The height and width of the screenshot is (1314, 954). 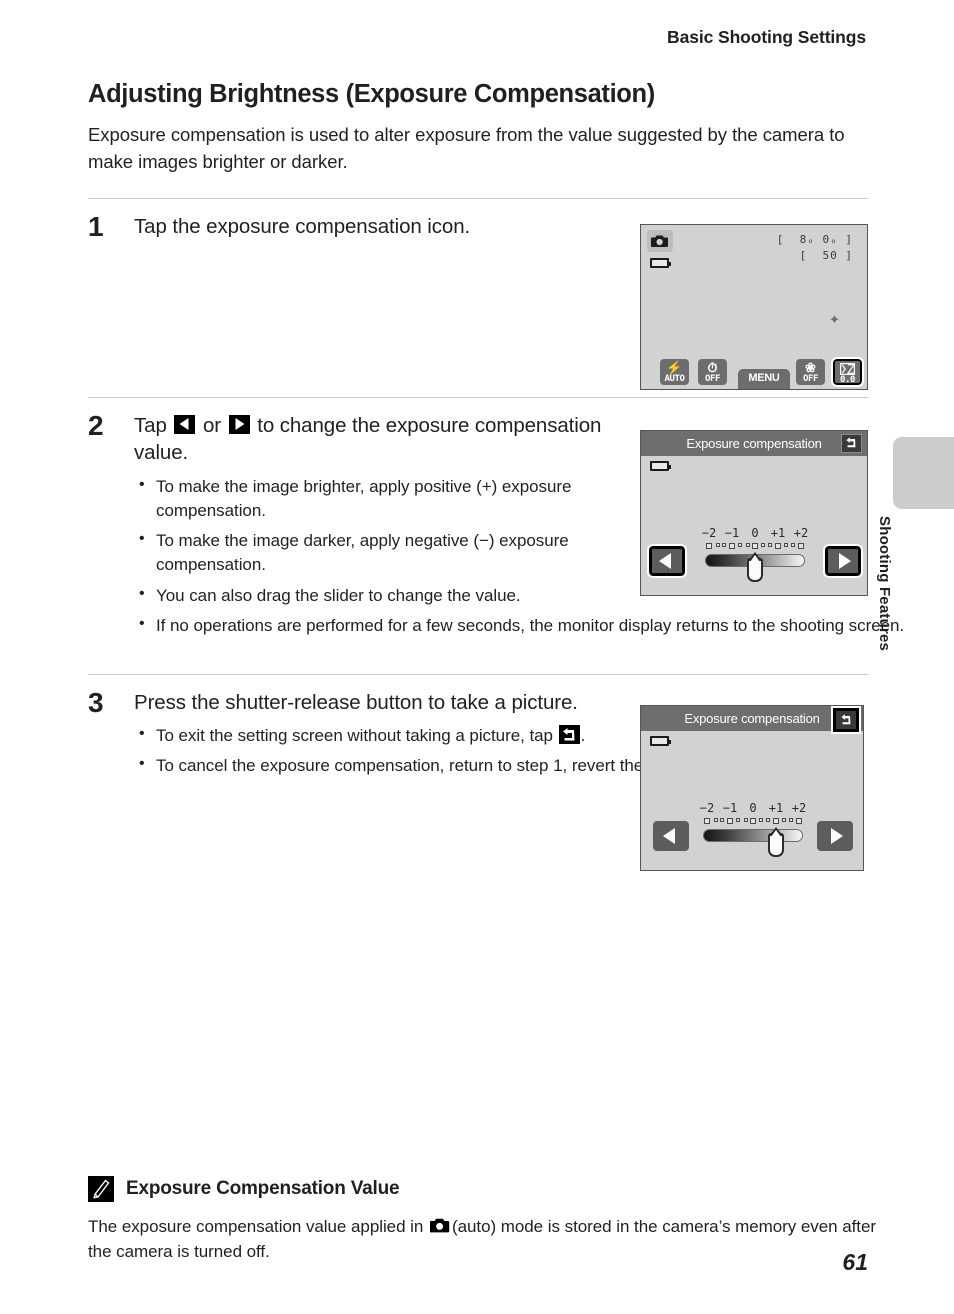 I want to click on running-header: Basic Shooting Settings, so click(x=766, y=37).